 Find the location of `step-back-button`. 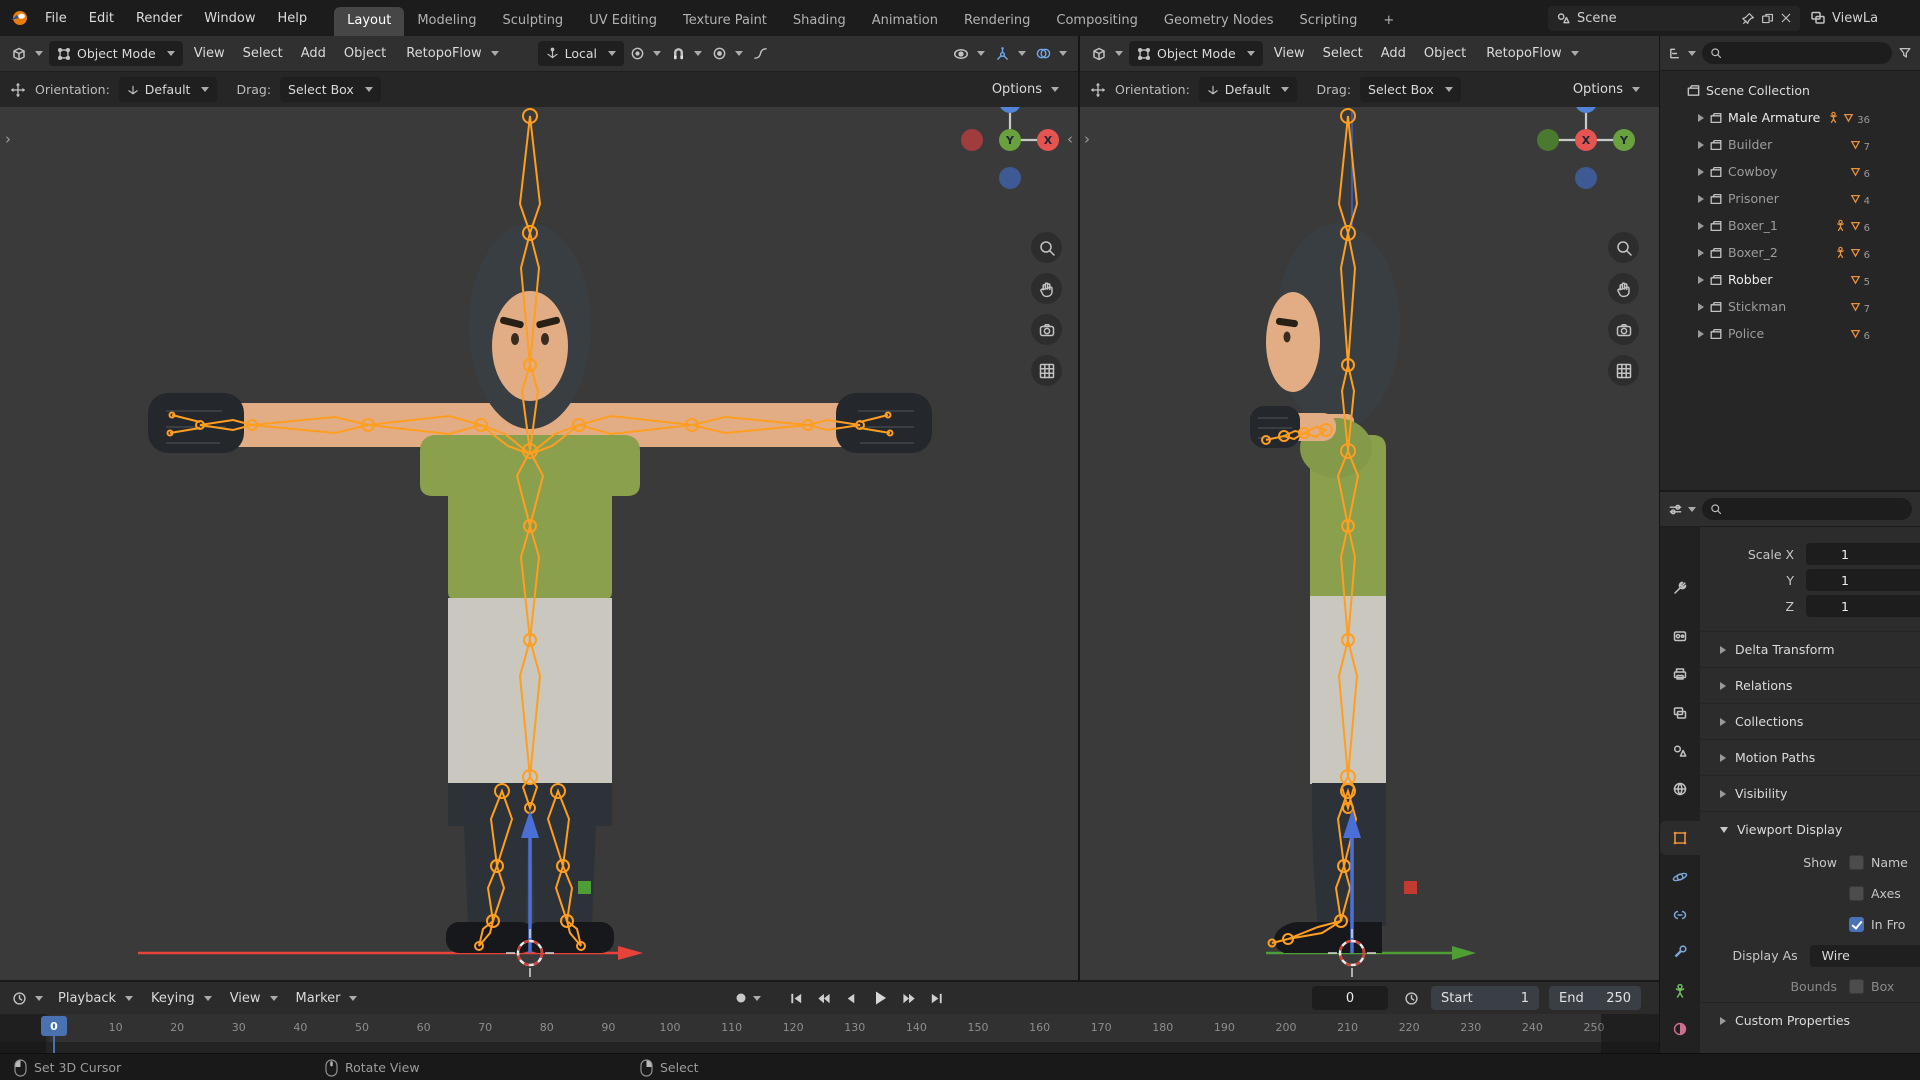

step-back-button is located at coordinates (850, 998).